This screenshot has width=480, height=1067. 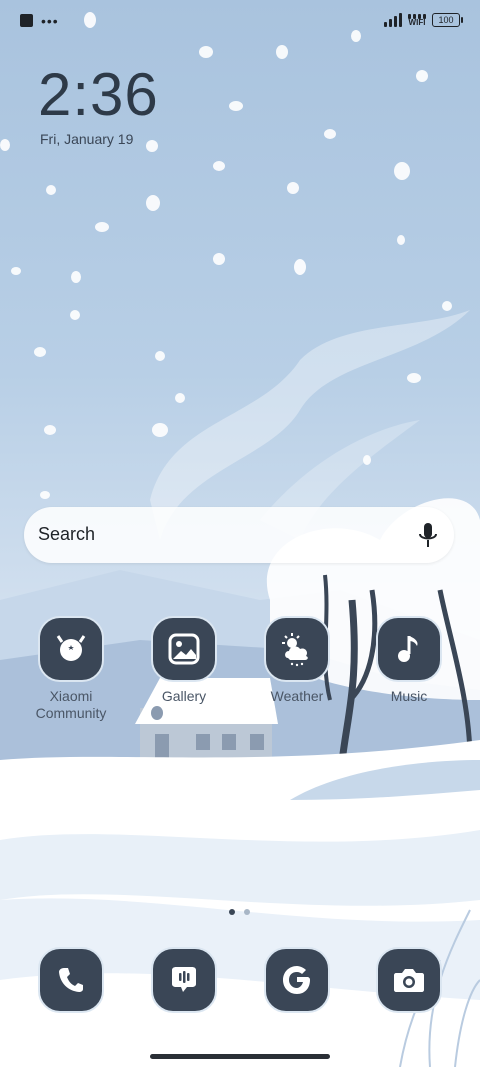 I want to click on music-note-icon, so click(x=409, y=649).